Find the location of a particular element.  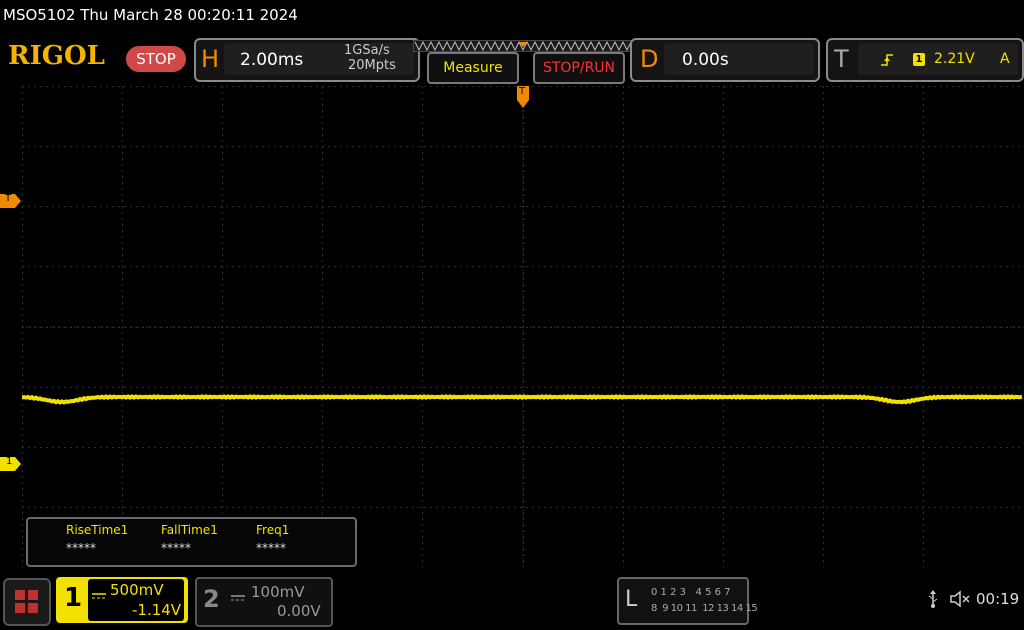

speaker-muted-icon is located at coordinates (961, 601).